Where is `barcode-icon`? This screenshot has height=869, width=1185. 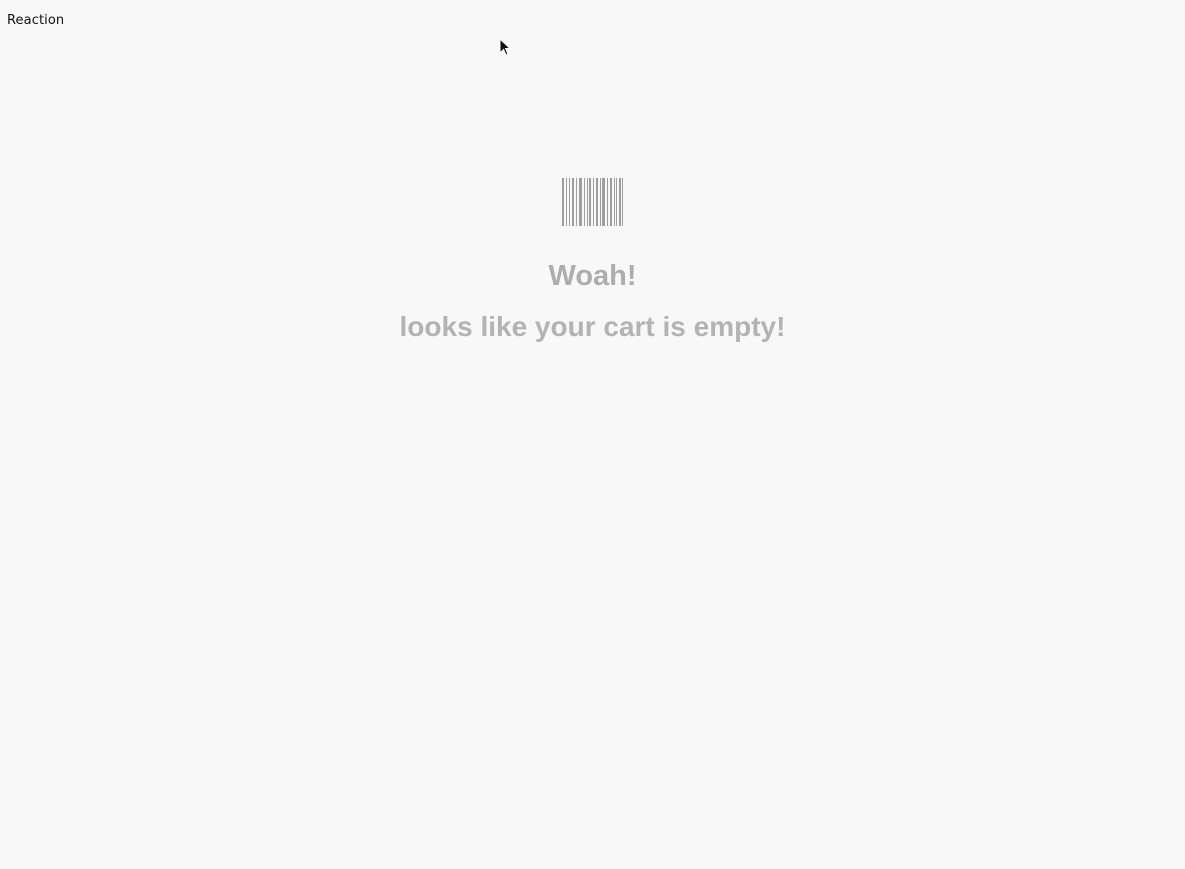 barcode-icon is located at coordinates (592, 202).